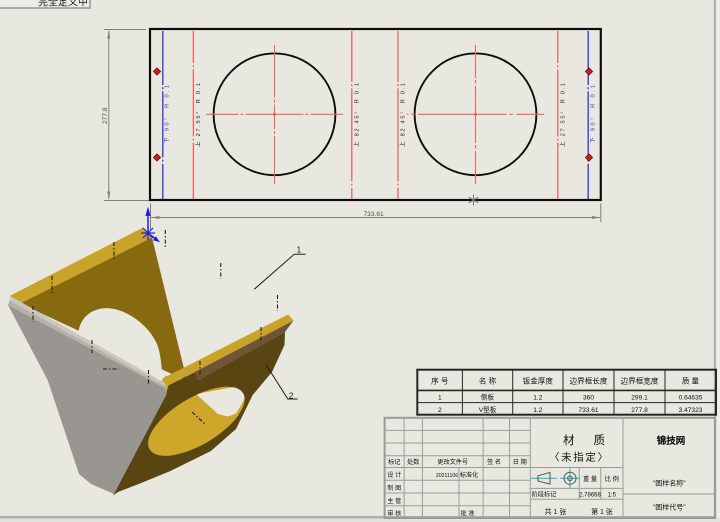  Describe the element at coordinates (394, 501) in the screenshot. I see `svg-text: 主 管` at that location.